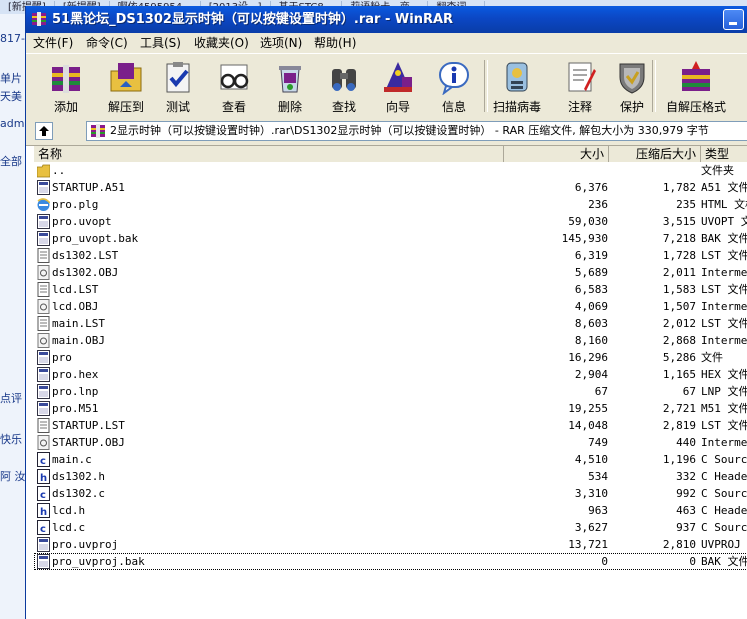 The image size is (747, 619). Describe the element at coordinates (584, 238) in the screenshot. I see `file-size: 145,930` at that location.